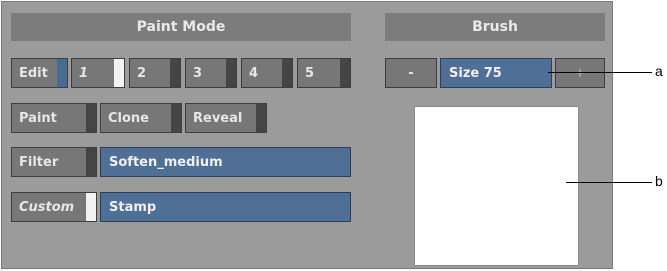 The width and height of the screenshot is (667, 271). Describe the element at coordinates (475, 73) in the screenshot. I see `brush-size-value: Size 75` at that location.